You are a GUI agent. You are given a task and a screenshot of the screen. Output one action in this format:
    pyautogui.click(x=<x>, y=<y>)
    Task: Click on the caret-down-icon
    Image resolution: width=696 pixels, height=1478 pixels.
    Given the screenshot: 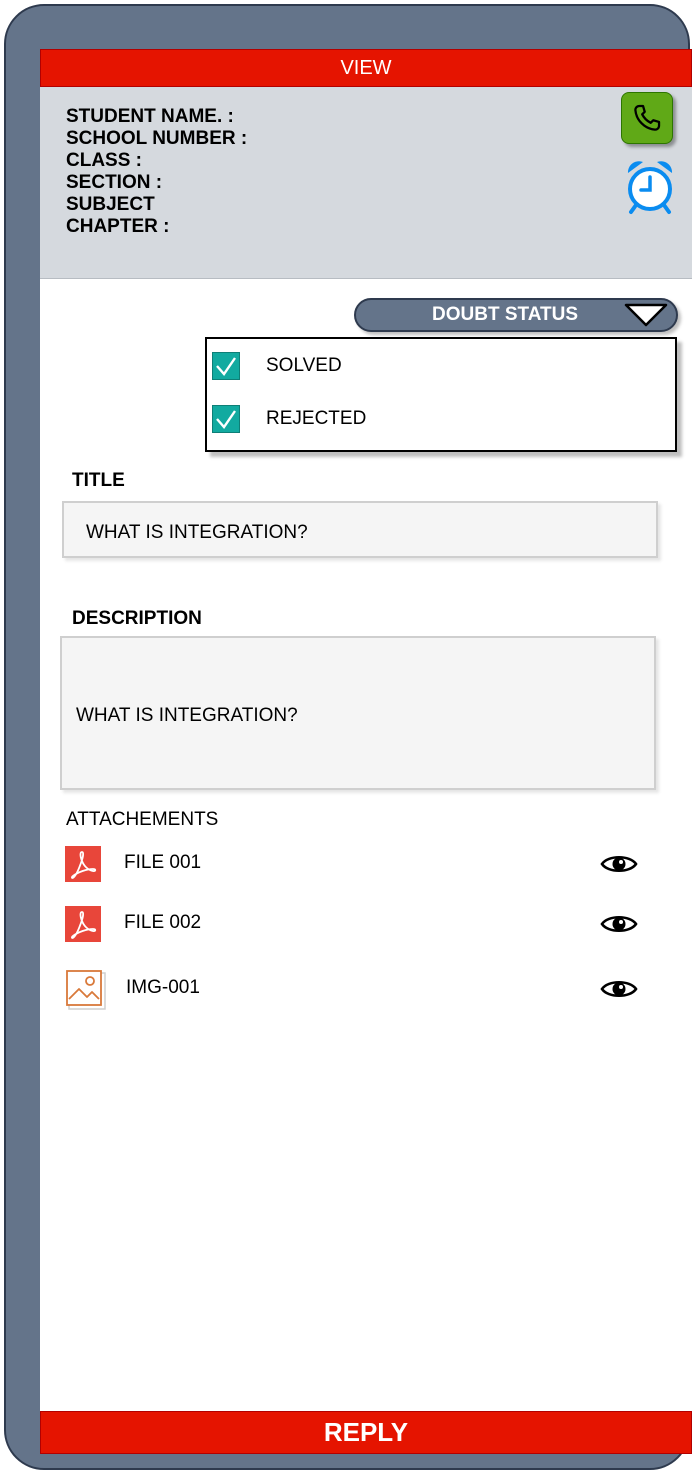 What is the action you would take?
    pyautogui.click(x=646, y=315)
    